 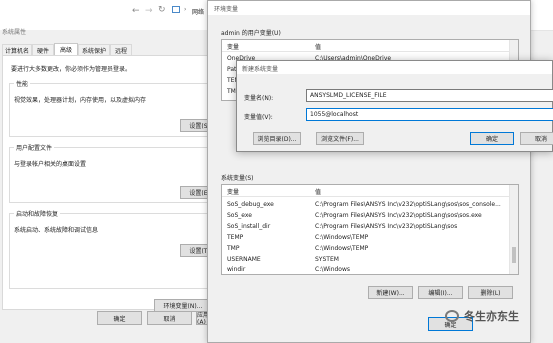 I want to click on startup-recovery-desc: 系统启动、系统故障和调试信息, so click(x=56, y=230).